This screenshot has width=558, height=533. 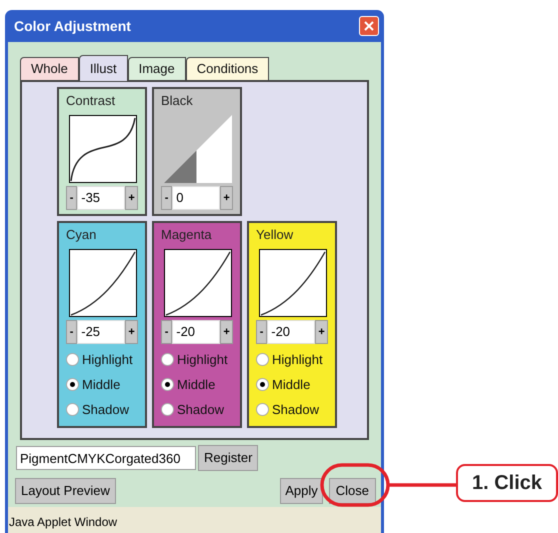 What do you see at coordinates (91, 101) in the screenshot?
I see `channel-title: Contrast` at bounding box center [91, 101].